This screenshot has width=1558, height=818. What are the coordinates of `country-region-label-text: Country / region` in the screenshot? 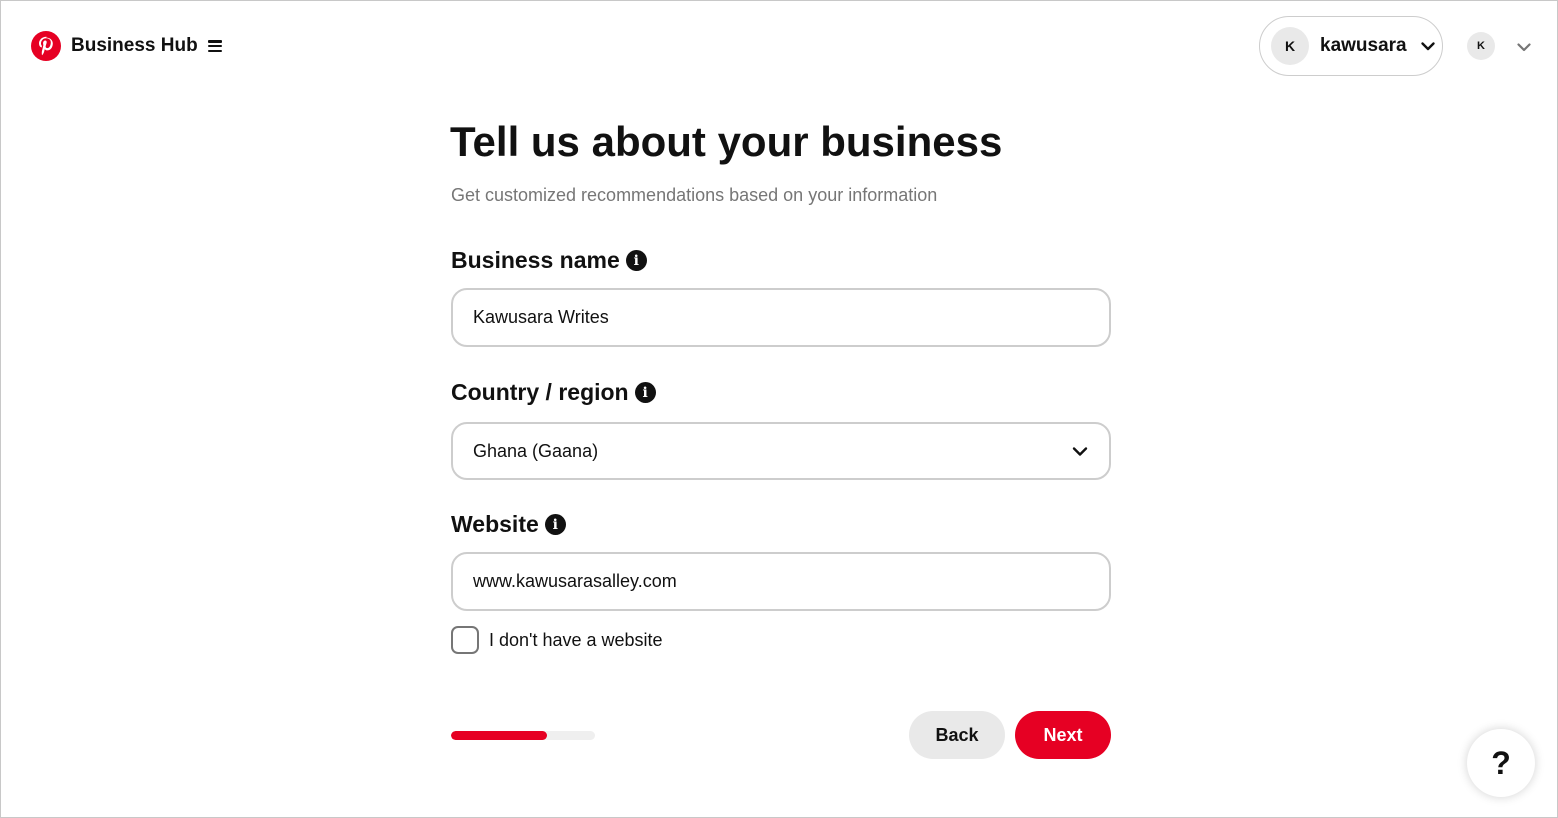 It's located at (540, 392).